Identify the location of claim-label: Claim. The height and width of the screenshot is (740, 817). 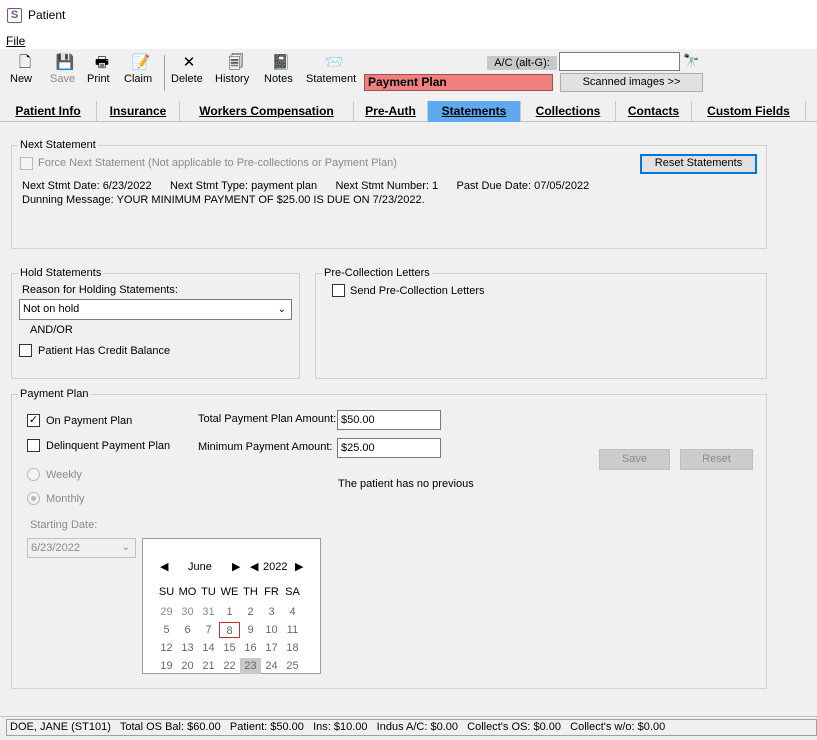
(138, 79).